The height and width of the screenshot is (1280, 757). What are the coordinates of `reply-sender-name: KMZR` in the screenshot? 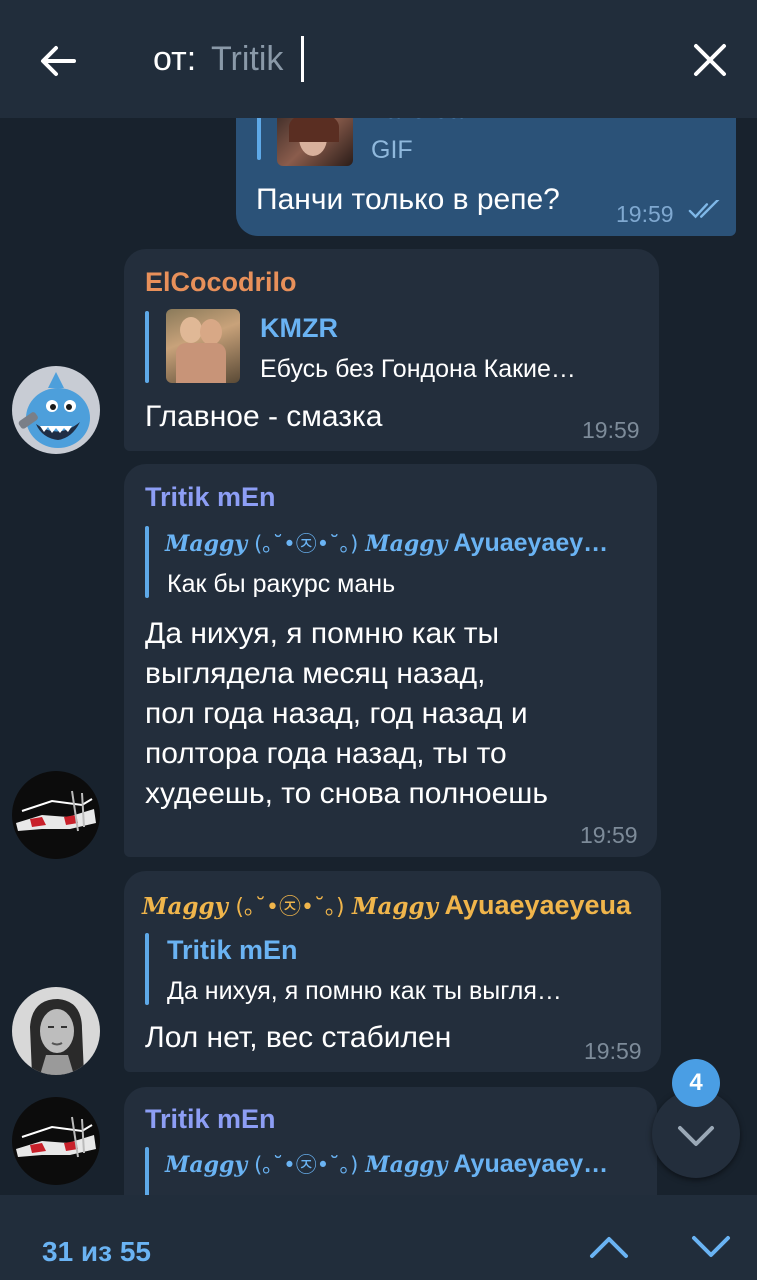 It's located at (299, 328).